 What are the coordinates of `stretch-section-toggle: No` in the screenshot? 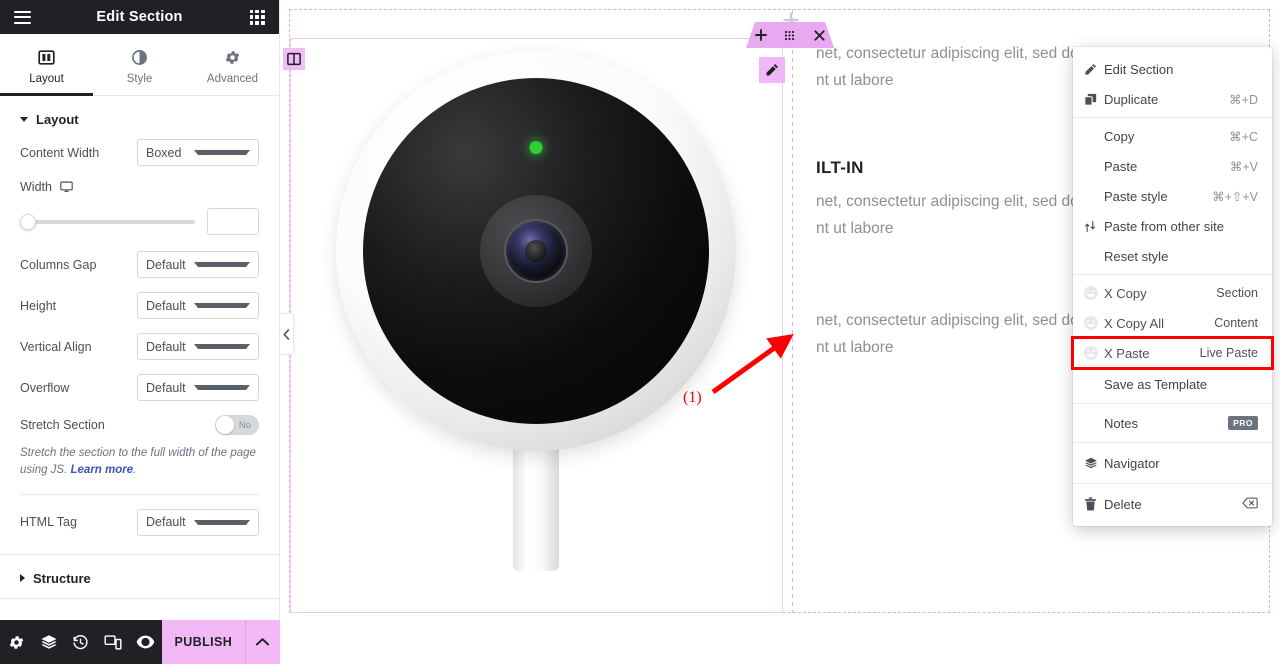 It's located at (237, 425).